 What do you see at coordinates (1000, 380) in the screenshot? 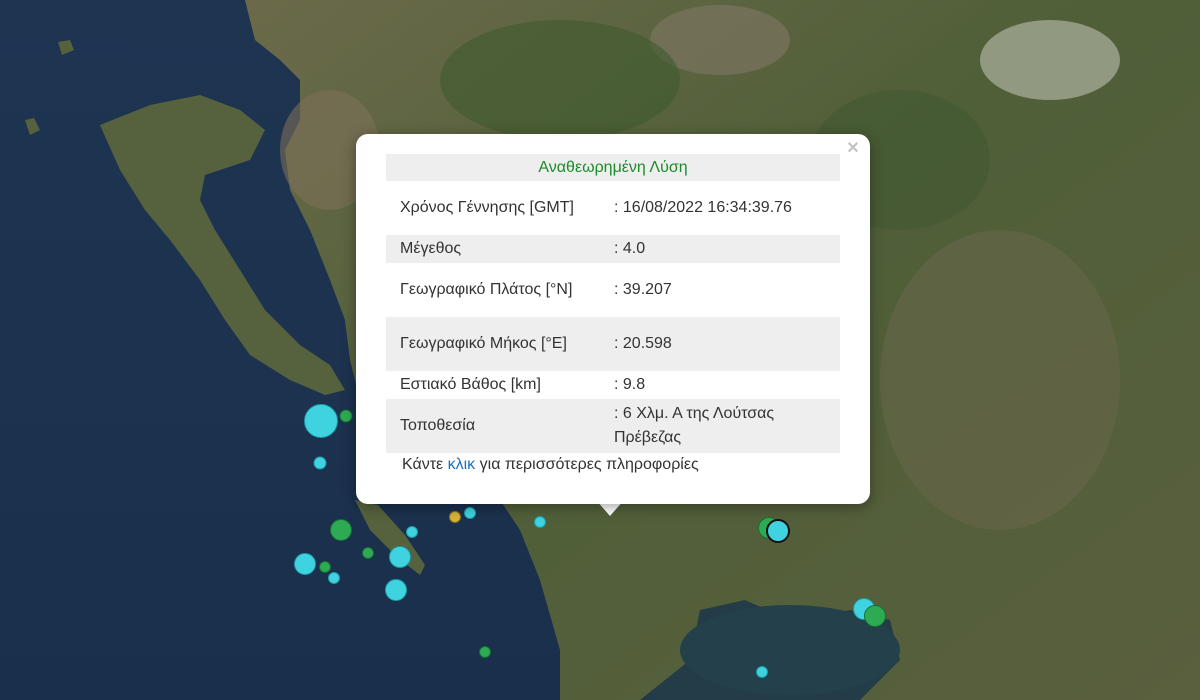
I see `mountain-shade` at bounding box center [1000, 380].